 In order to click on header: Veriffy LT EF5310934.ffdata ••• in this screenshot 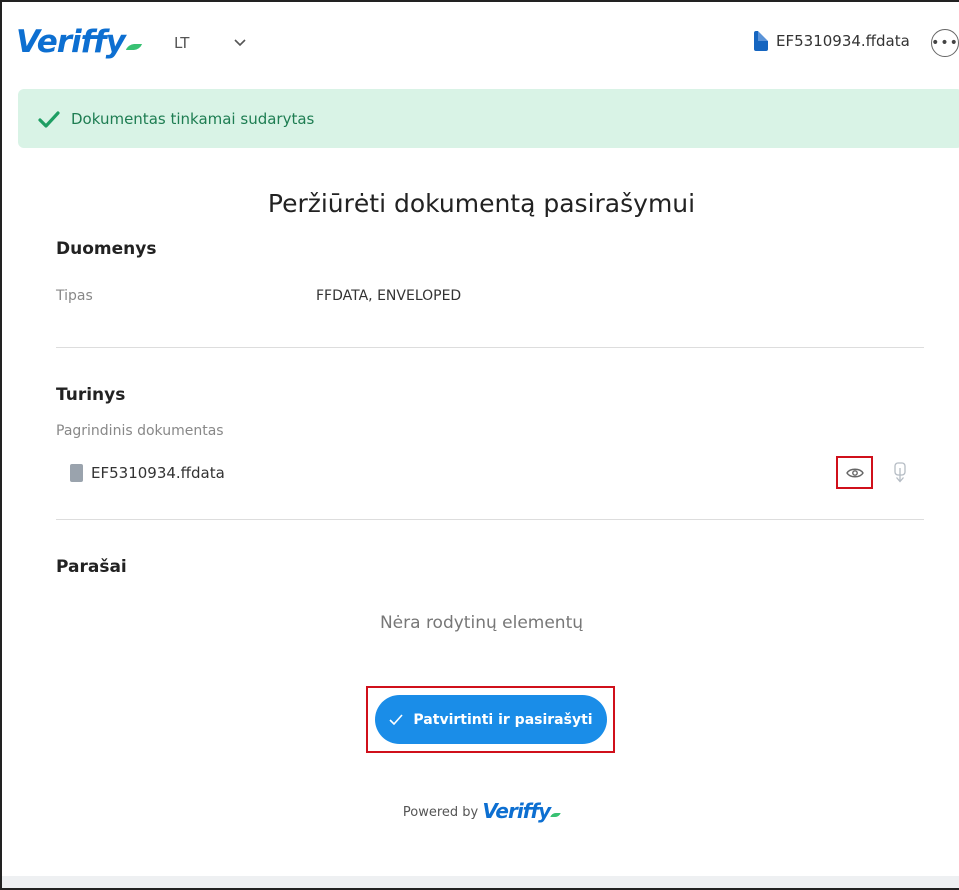, I will do `click(480, 42)`.